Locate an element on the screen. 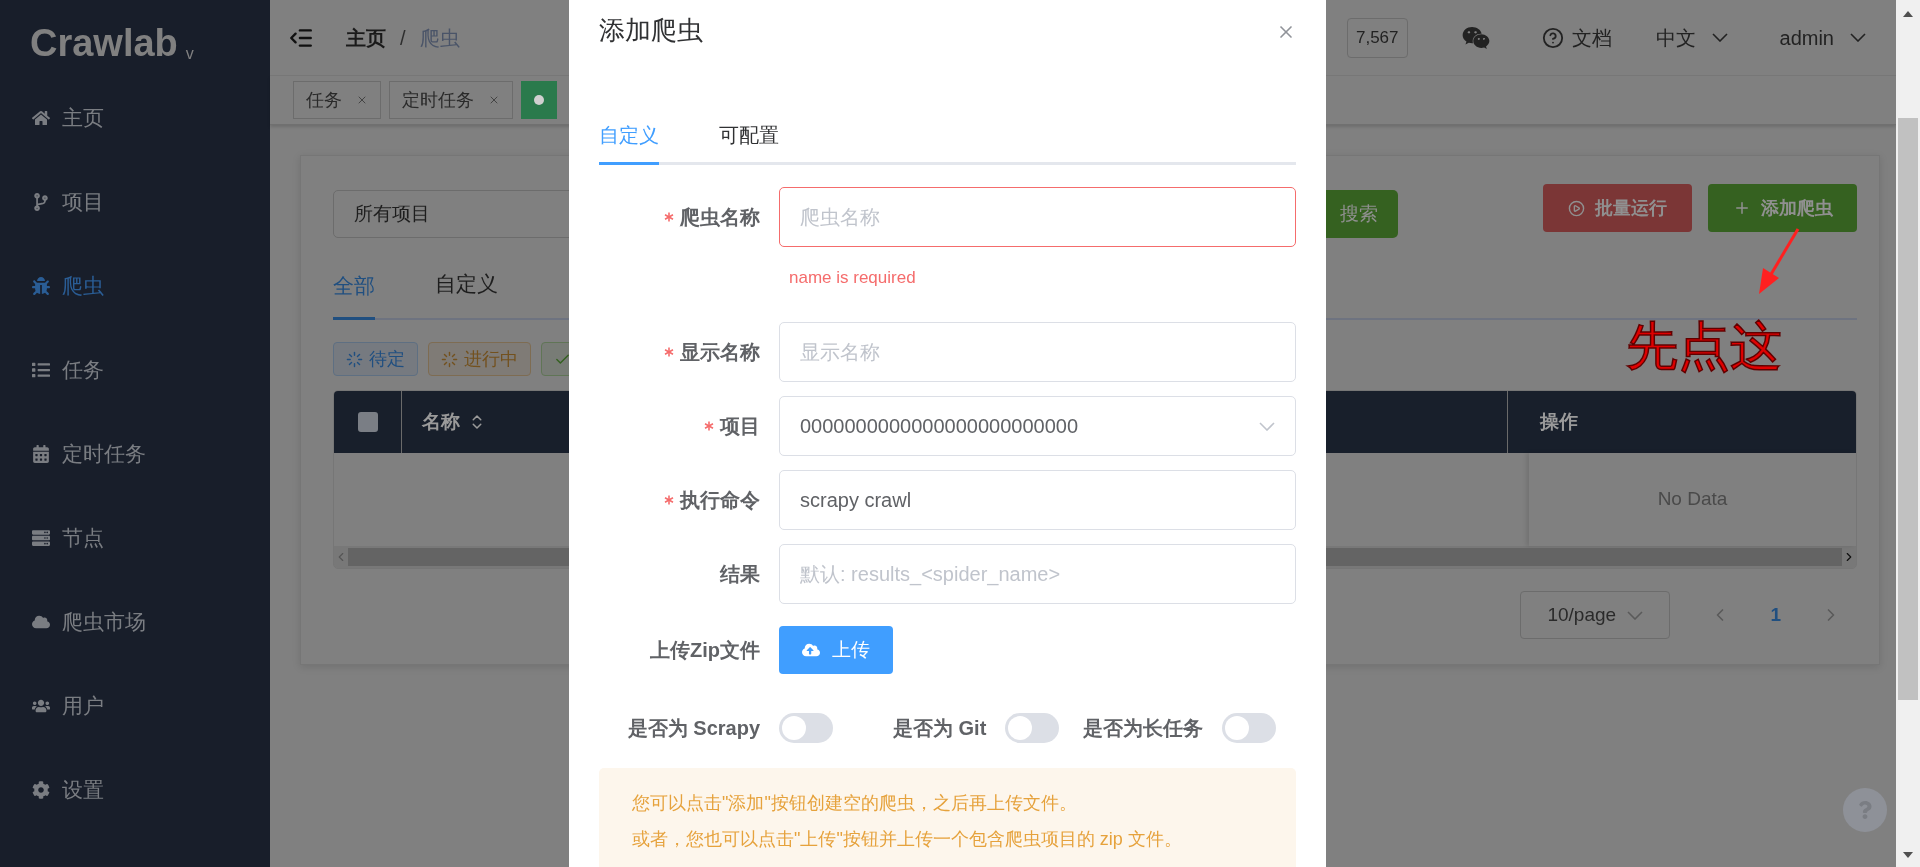  field-label: 结果 is located at coordinates (740, 574).